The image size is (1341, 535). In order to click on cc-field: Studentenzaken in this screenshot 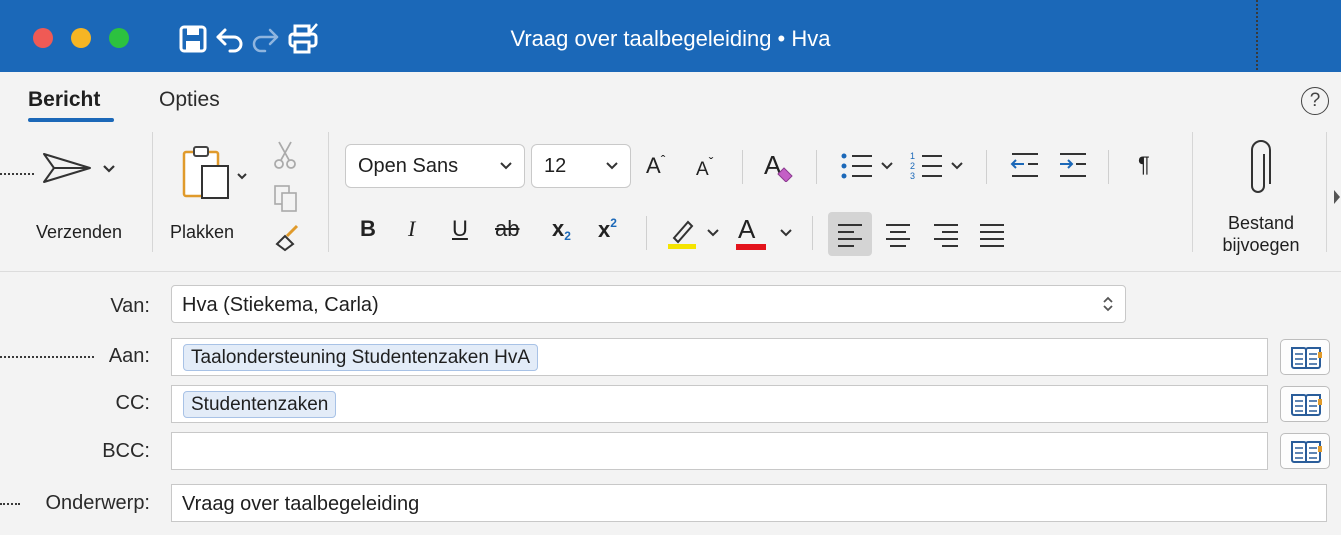, I will do `click(719, 404)`.